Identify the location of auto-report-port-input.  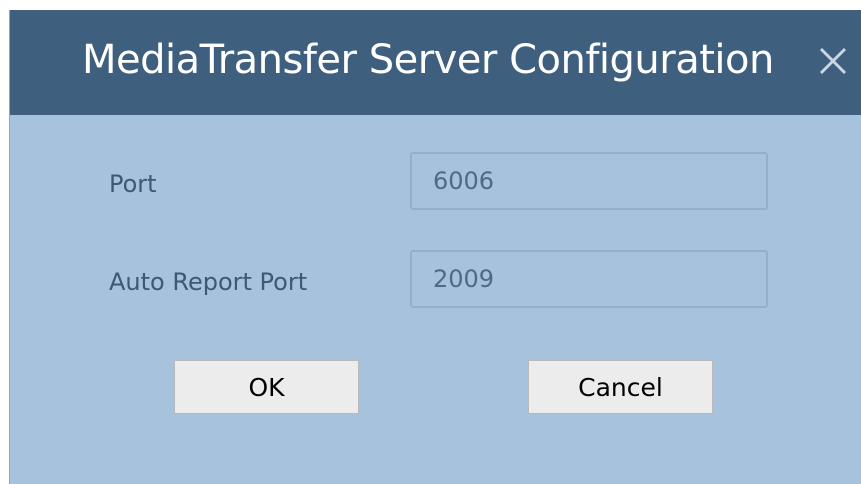
(589, 279).